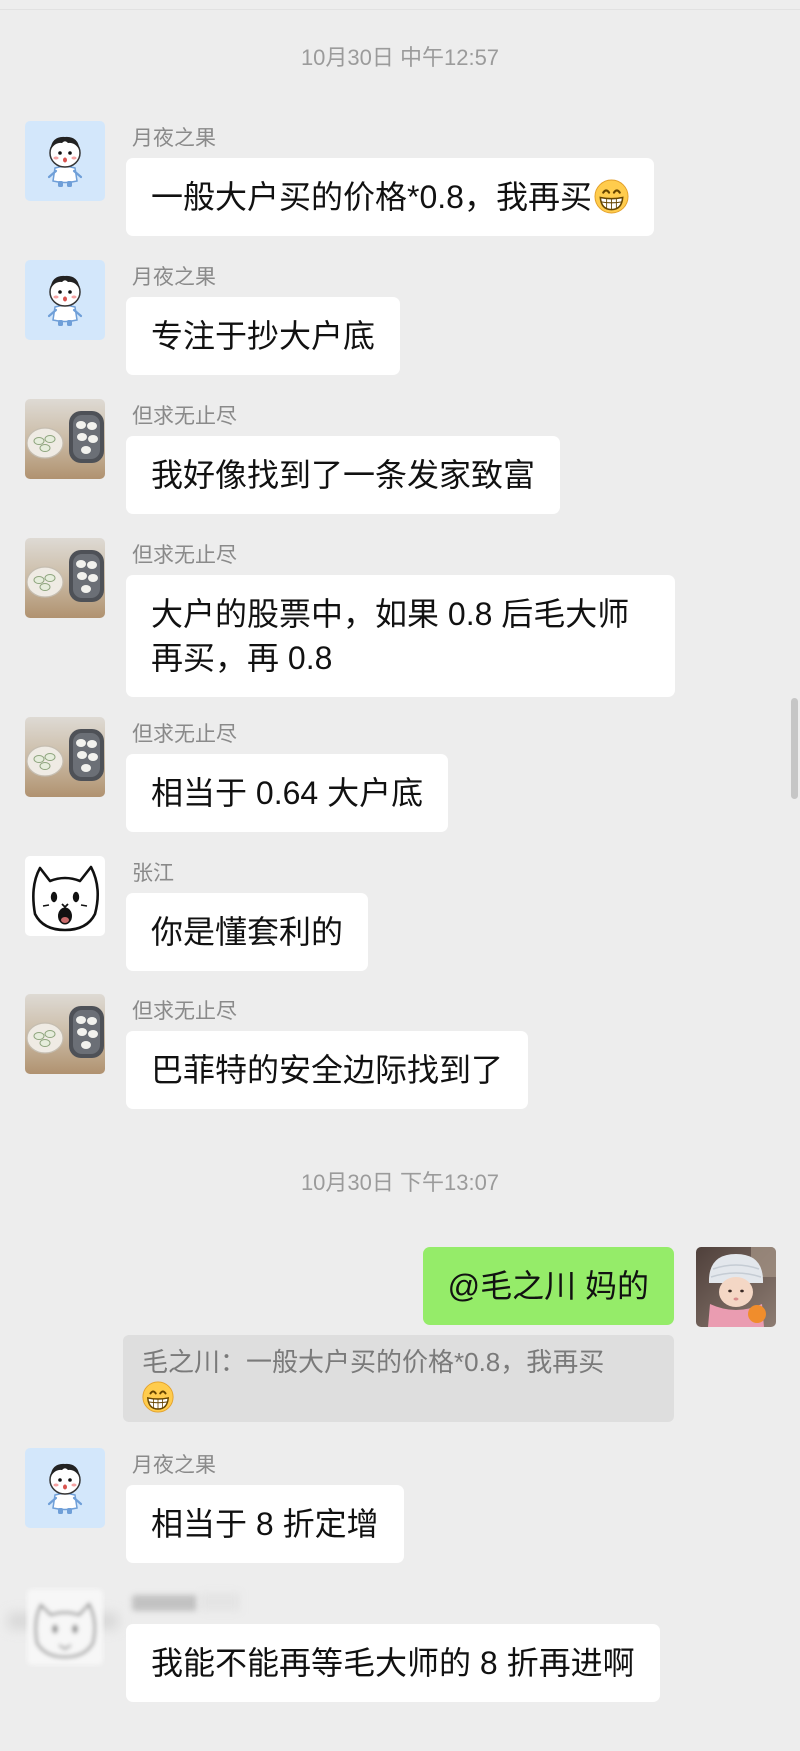  I want to click on message-bubble: 大户的股票中，如果 0.8 后毛大师再买，再 0.8, so click(400, 636).